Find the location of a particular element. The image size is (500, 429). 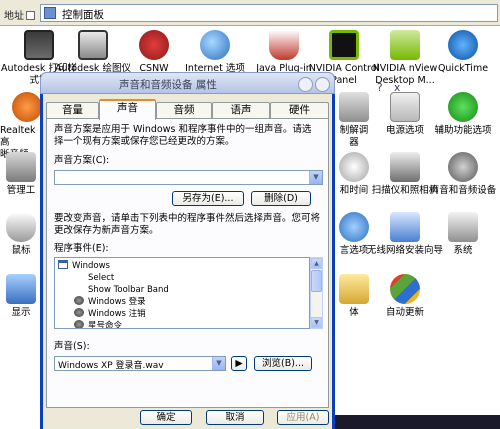

scroll-thumb is located at coordinates (316, 281).